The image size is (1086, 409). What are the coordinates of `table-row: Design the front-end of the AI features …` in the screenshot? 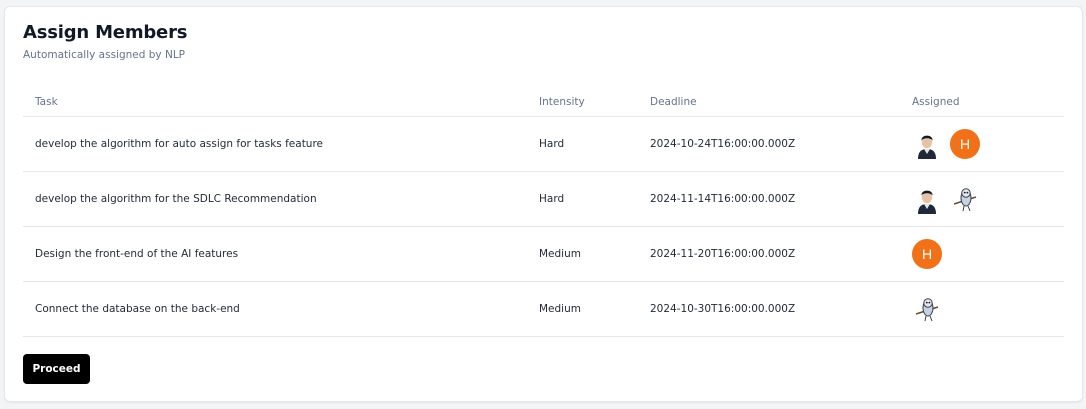 It's located at (543, 254).